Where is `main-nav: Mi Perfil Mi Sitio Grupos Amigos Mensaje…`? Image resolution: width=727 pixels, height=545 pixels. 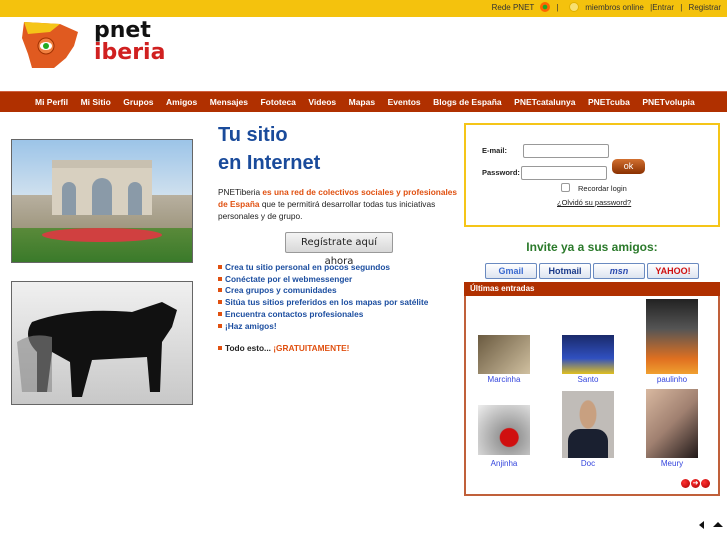 main-nav: Mi Perfil Mi Sitio Grupos Amigos Mensaje… is located at coordinates (363, 101).